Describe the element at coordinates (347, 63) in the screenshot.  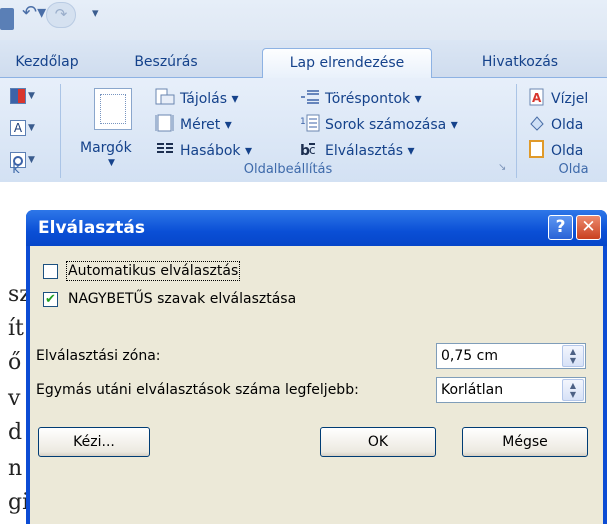
I see `tab-lap-elrendezese: Lap elrendezése` at that location.